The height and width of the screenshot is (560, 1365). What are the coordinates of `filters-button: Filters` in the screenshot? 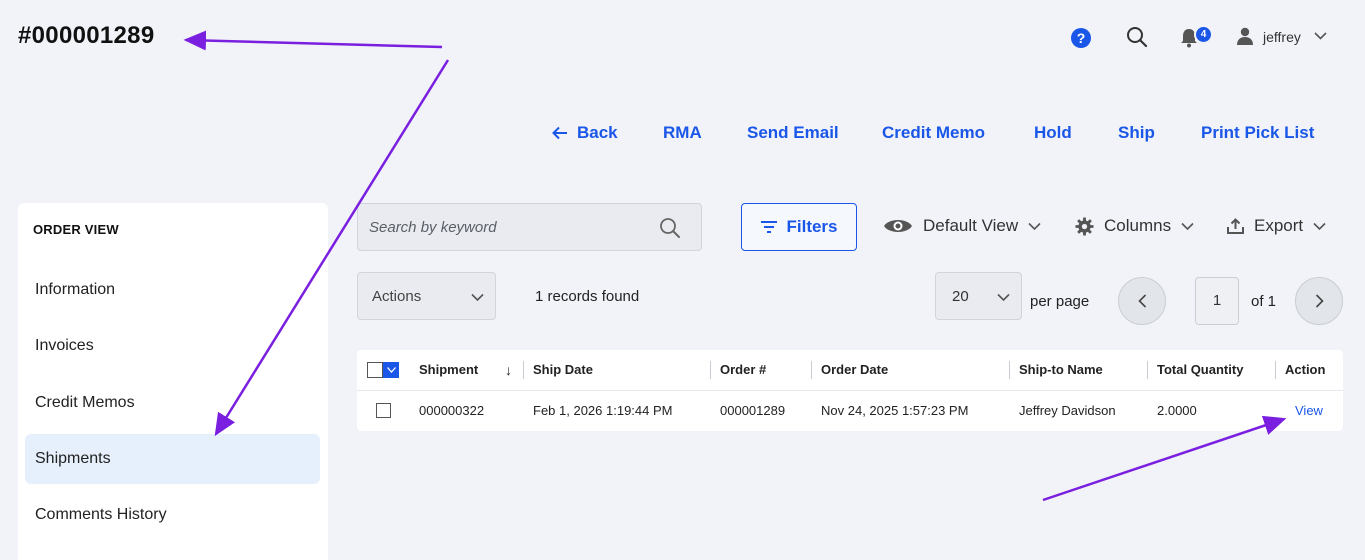 It's located at (799, 227).